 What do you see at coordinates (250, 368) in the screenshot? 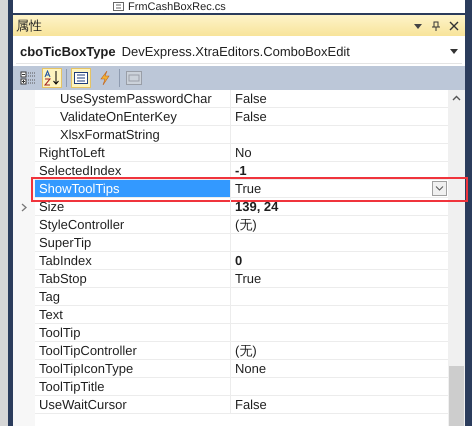
I see `property-value: None` at bounding box center [250, 368].